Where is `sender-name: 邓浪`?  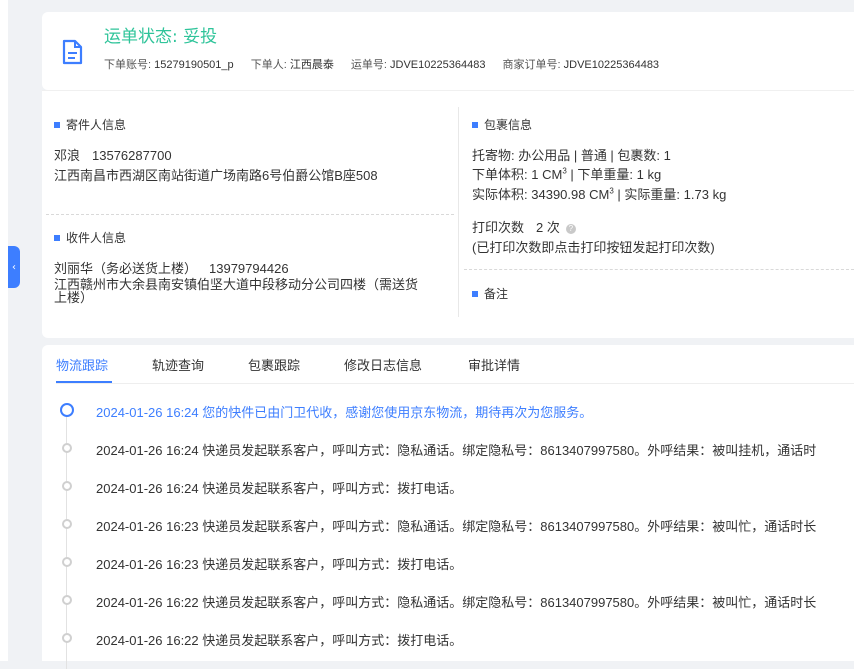 sender-name: 邓浪 is located at coordinates (67, 155).